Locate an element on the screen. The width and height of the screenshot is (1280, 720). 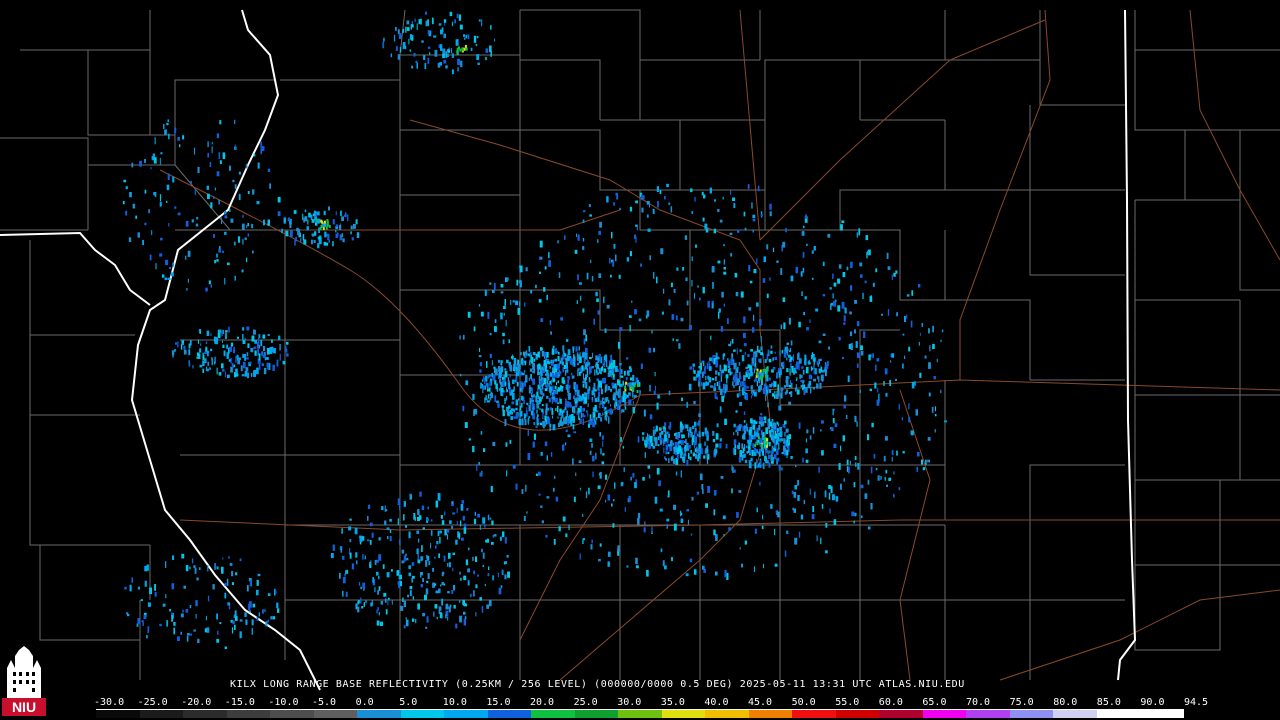
echo-core-pixel is located at coordinates (324, 222).